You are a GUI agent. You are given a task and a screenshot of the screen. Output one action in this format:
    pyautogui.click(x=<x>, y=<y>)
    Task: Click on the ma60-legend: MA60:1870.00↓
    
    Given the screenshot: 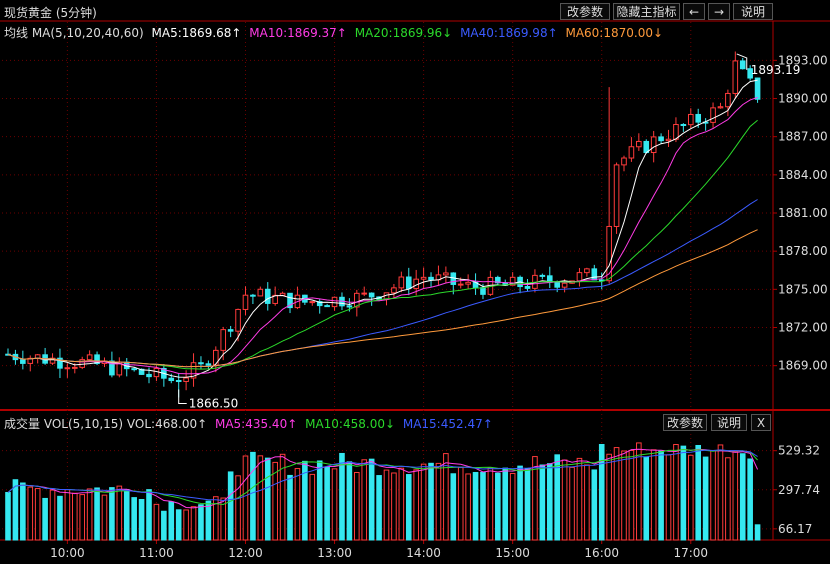 What is the action you would take?
    pyautogui.click(x=614, y=33)
    